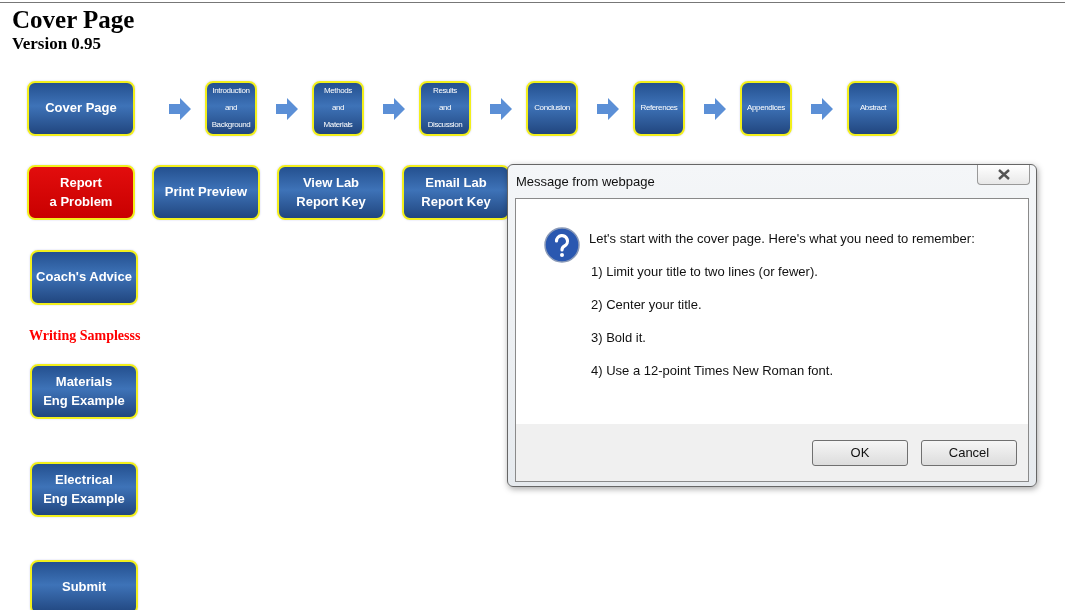  Describe the element at coordinates (619, 337) in the screenshot. I see `instruction-text: 3) Bold it.` at that location.